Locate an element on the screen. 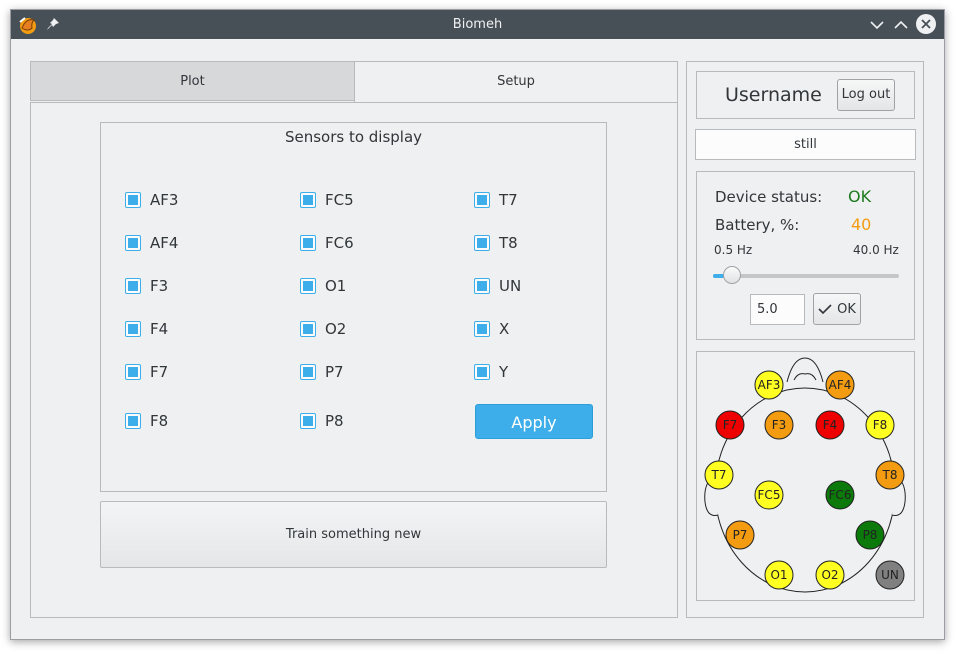 This screenshot has width=959, height=654. frequency-slider-track is located at coordinates (806, 276).